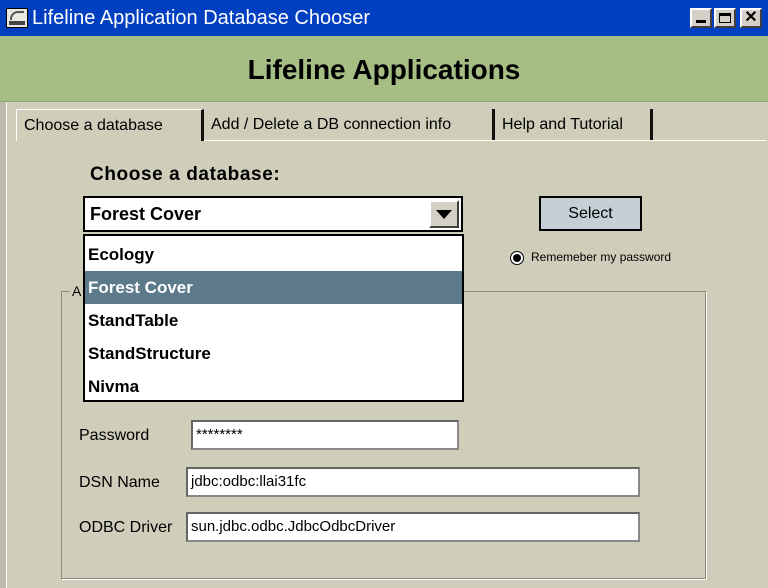 The height and width of the screenshot is (588, 768). Describe the element at coordinates (17, 18) in the screenshot. I see `app-icon` at that location.